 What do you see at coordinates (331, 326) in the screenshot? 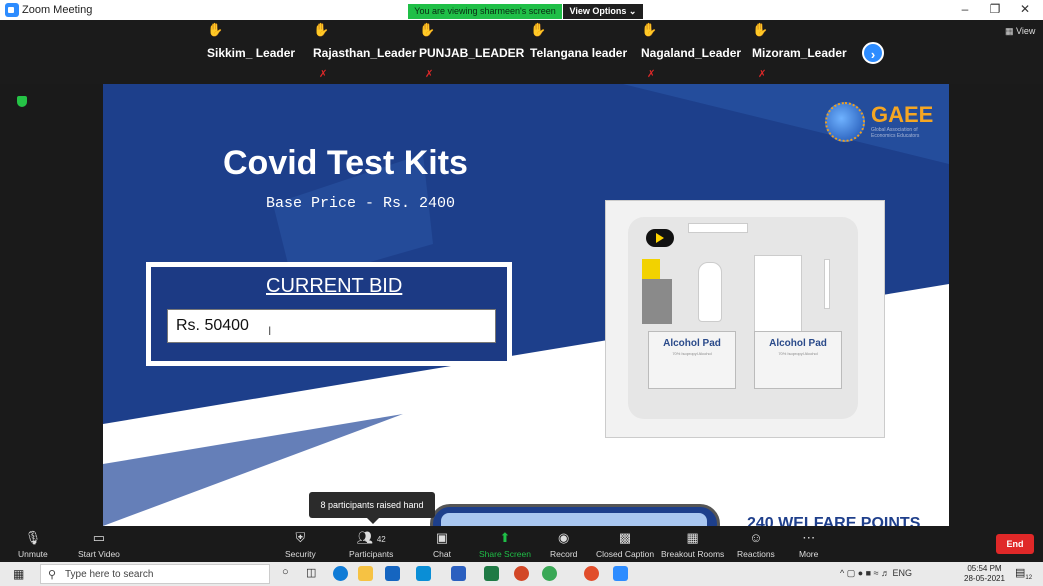
I see `bid-input-field: Rs. 50400 I` at bounding box center [331, 326].